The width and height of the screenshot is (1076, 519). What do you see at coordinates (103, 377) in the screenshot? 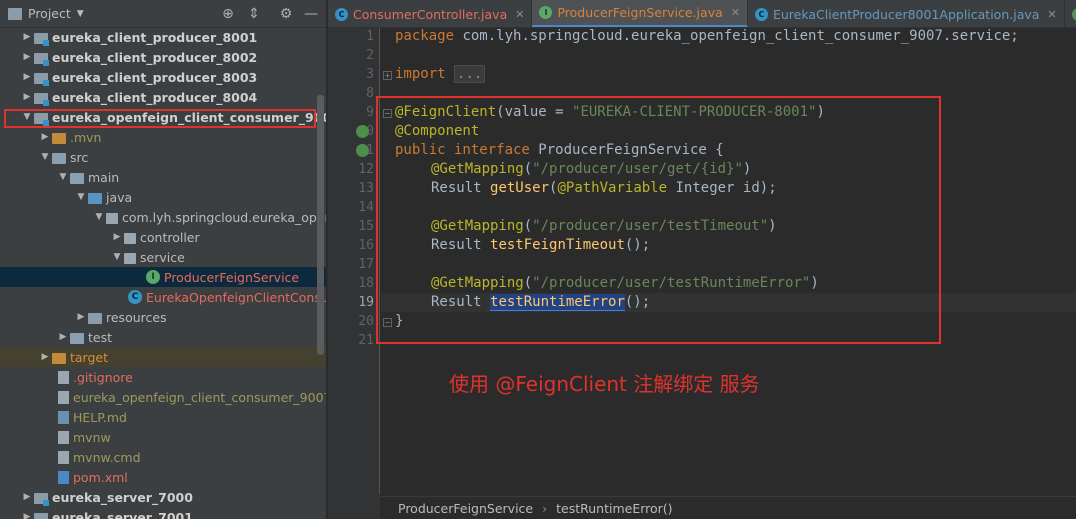
I see `tree-item-label: .gitignore` at bounding box center [103, 377].